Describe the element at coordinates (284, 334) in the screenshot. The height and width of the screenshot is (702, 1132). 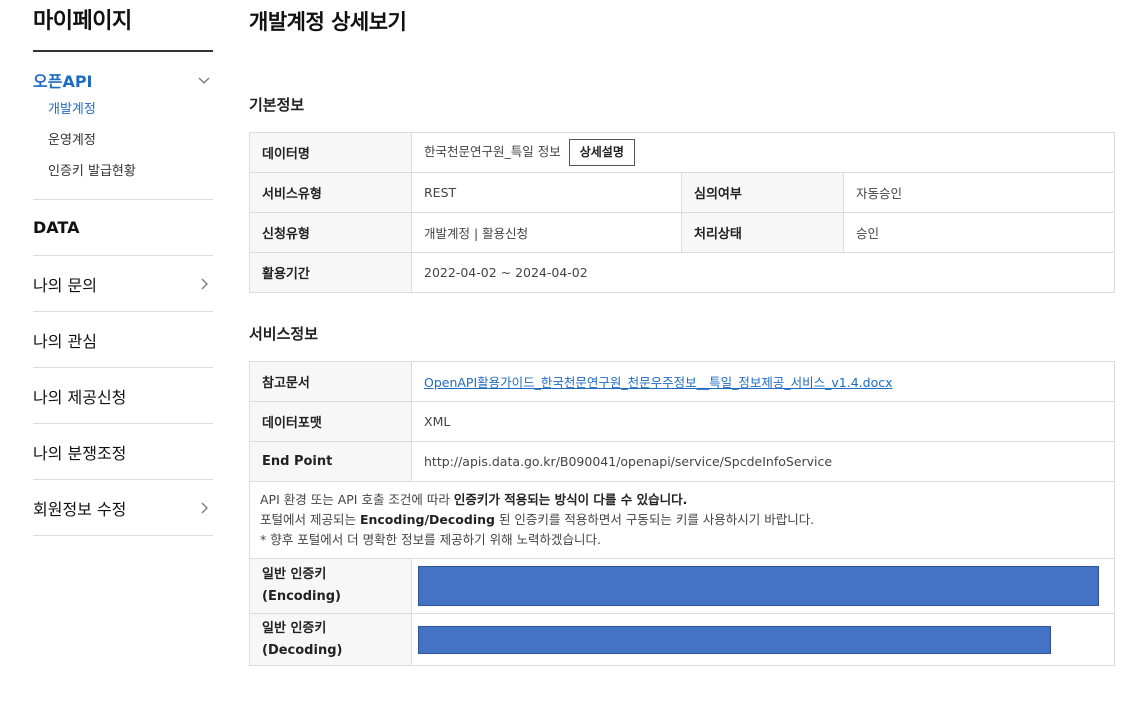
I see `section-title-service: 서비스정보` at that location.